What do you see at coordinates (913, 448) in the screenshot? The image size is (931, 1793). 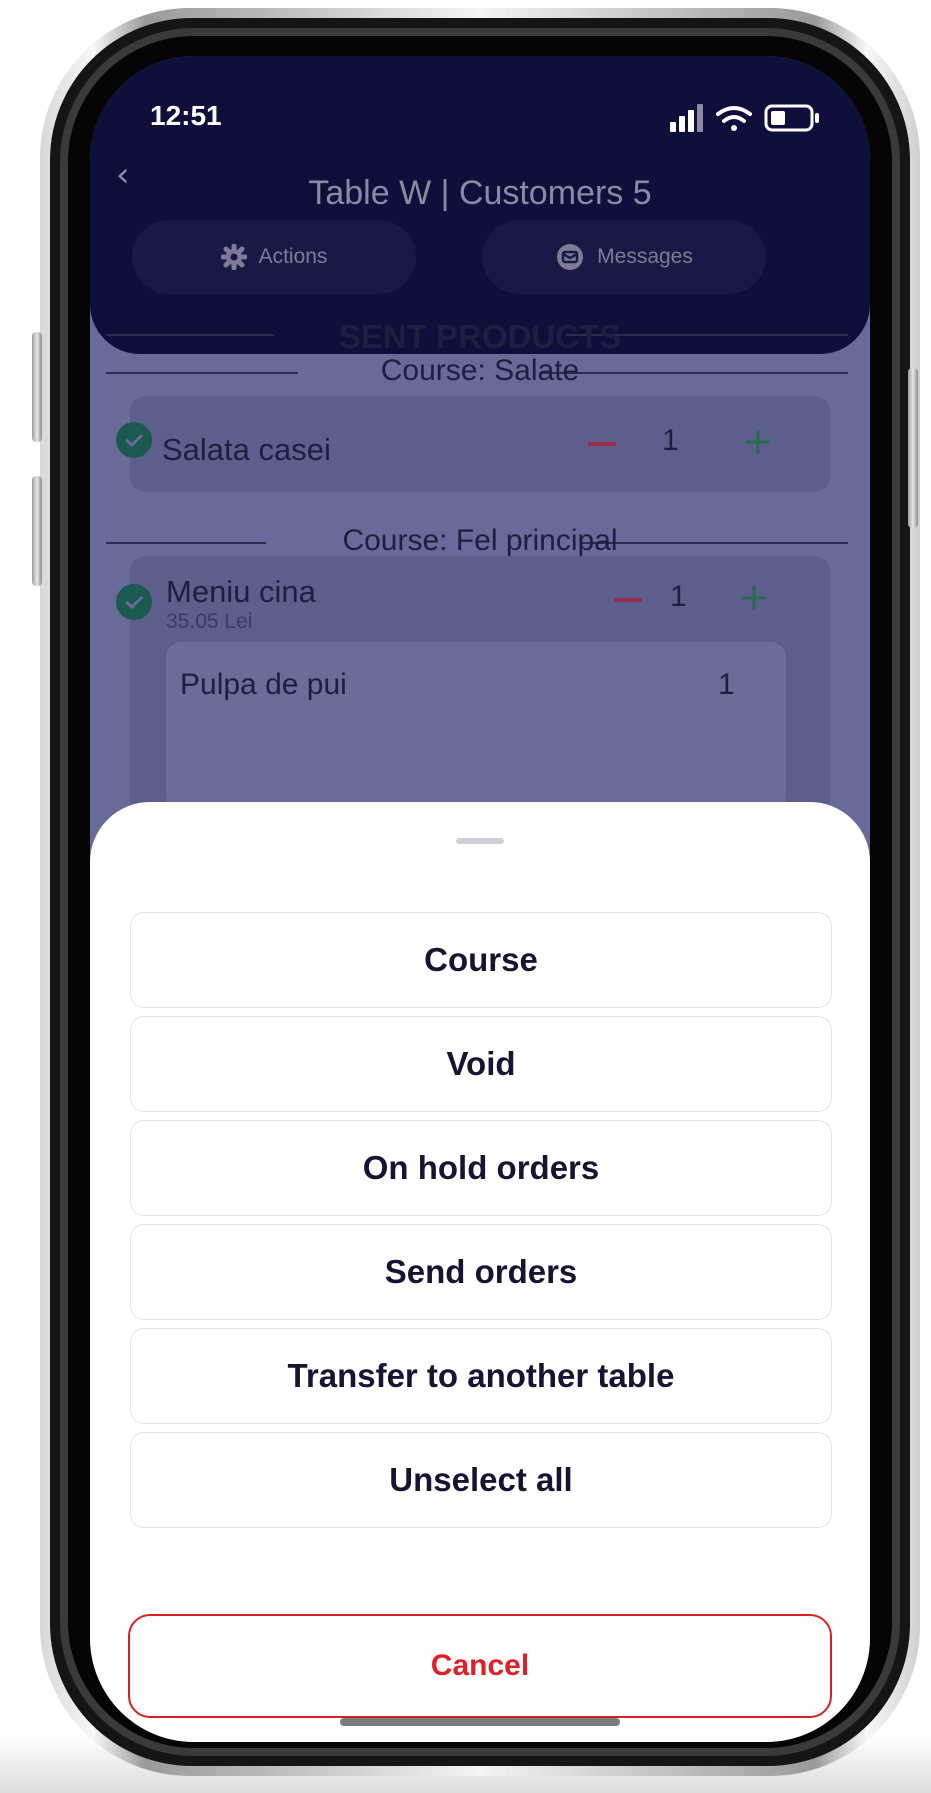 I see `power-button` at bounding box center [913, 448].